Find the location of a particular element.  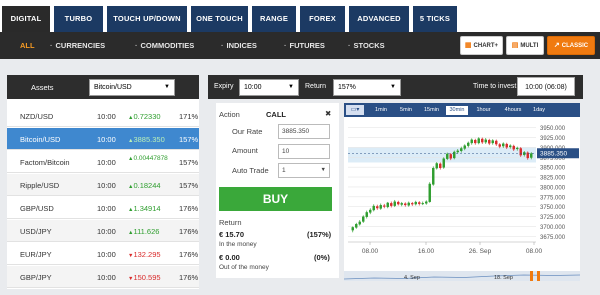

trend-icon: ↗ is located at coordinates (556, 45).